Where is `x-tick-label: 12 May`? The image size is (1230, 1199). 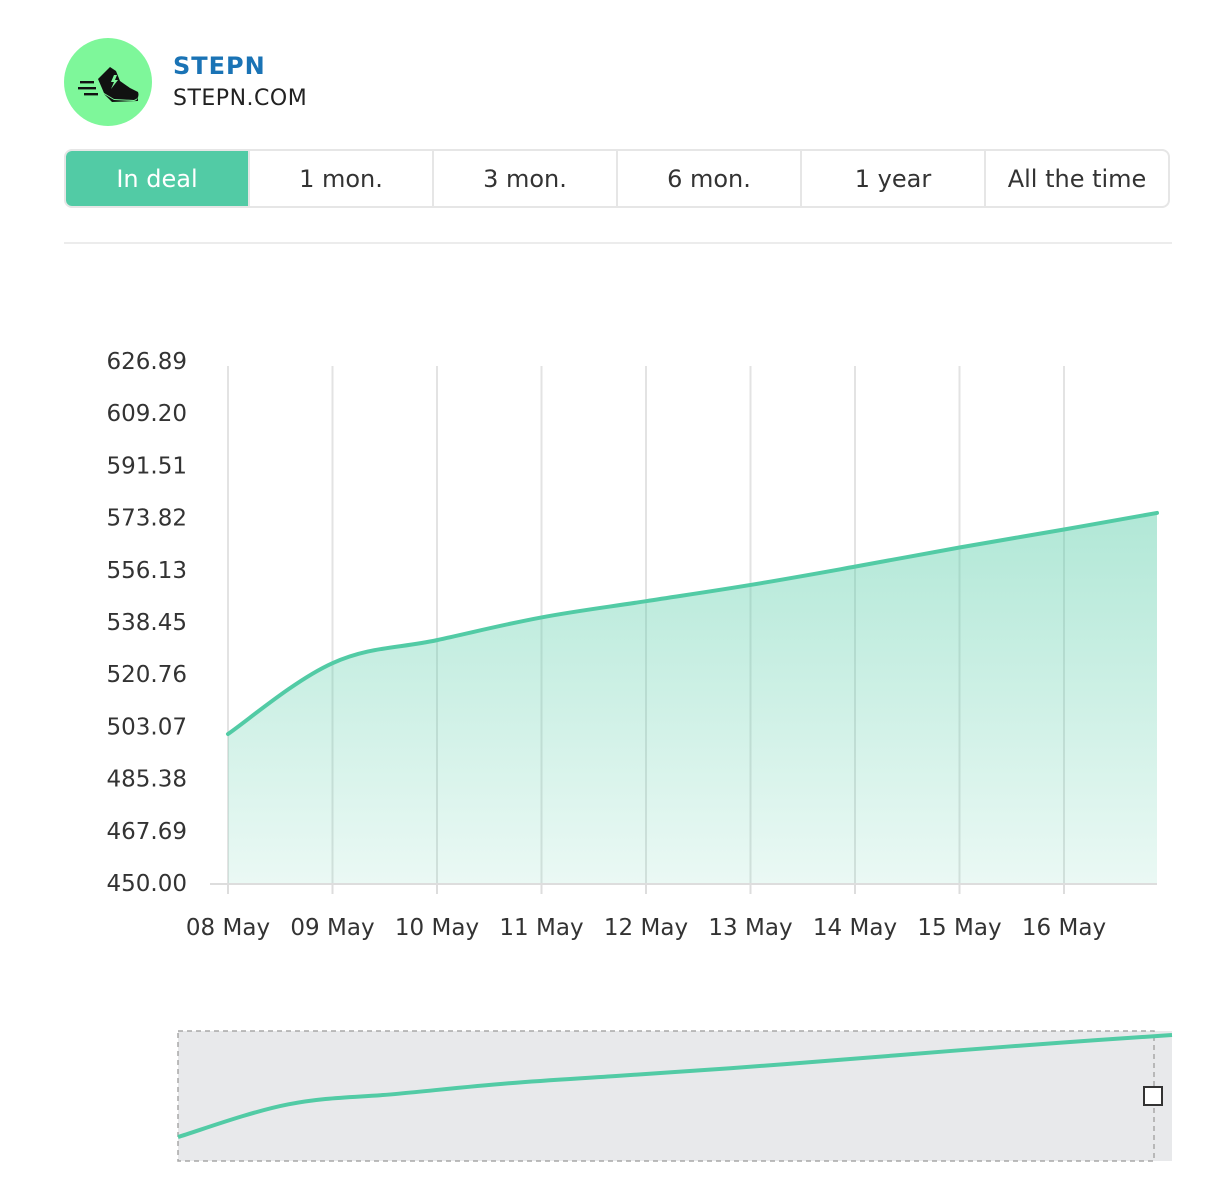
x-tick-label: 12 May is located at coordinates (646, 928).